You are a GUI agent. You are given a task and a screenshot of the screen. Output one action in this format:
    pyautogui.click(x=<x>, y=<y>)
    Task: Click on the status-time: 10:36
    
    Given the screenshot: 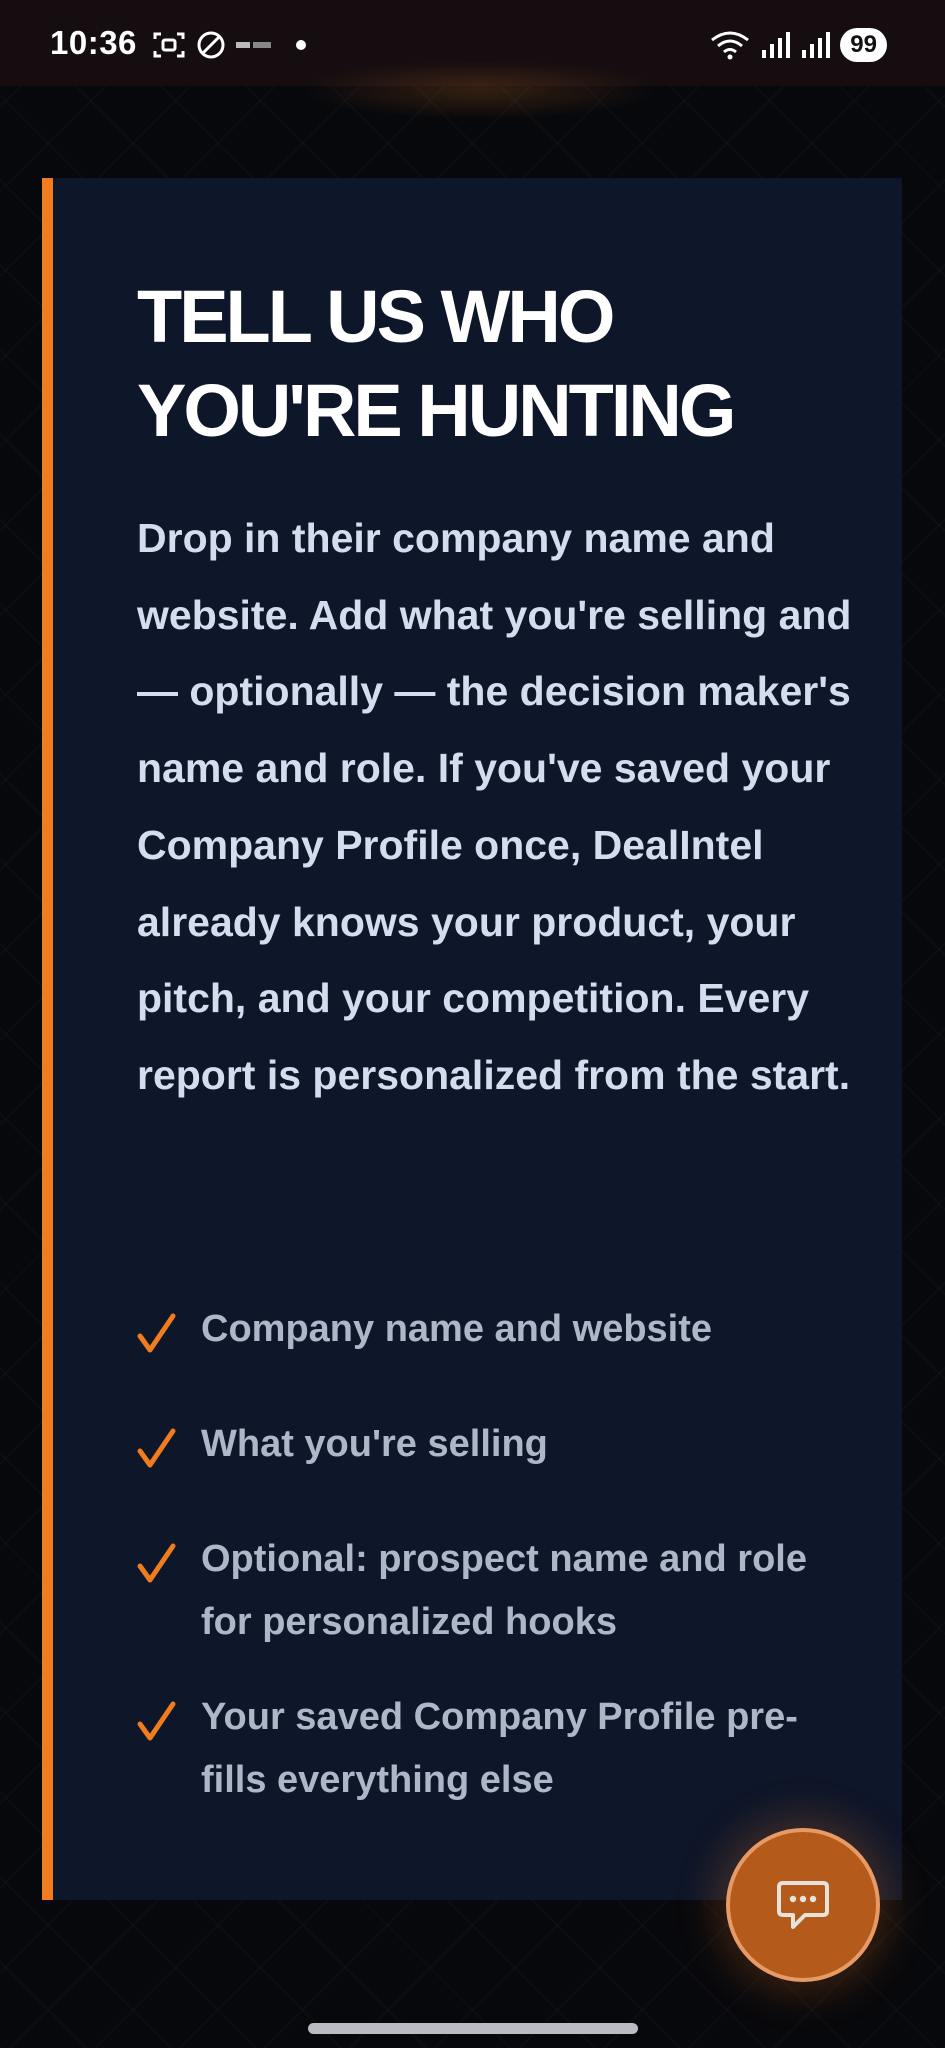 What is the action you would take?
    pyautogui.click(x=93, y=42)
    